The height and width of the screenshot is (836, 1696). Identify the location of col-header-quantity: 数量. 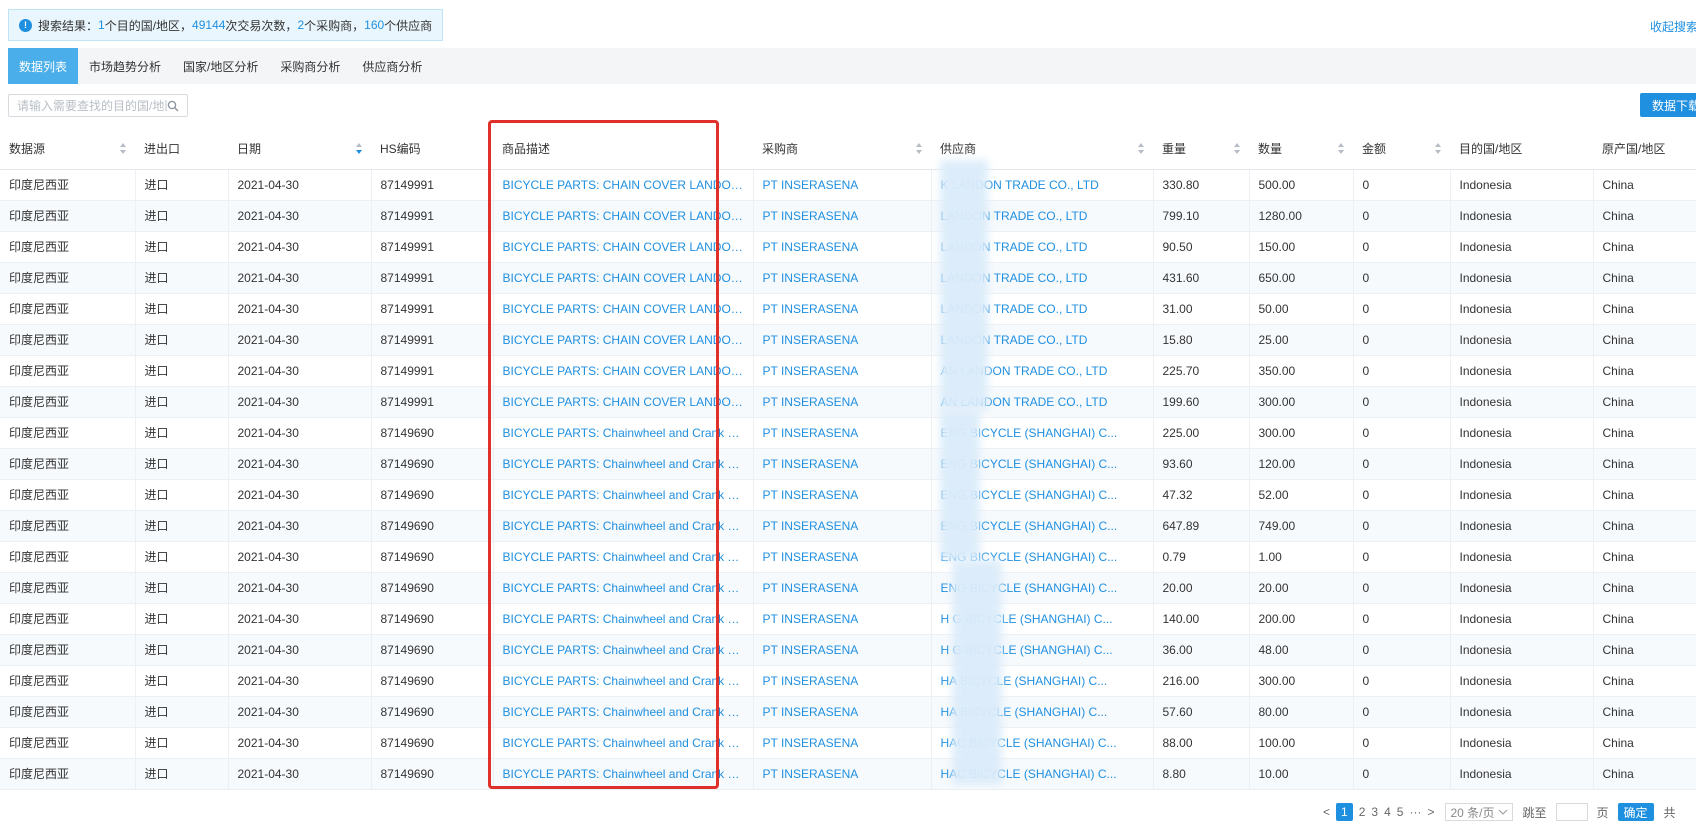
(1301, 149).